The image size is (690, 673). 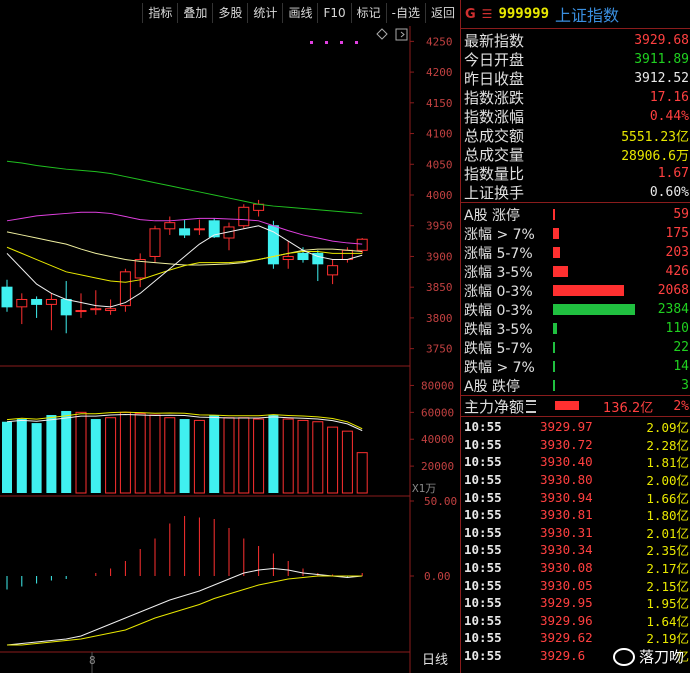 I want to click on tick-price: 3929.62, so click(x=566, y=638).